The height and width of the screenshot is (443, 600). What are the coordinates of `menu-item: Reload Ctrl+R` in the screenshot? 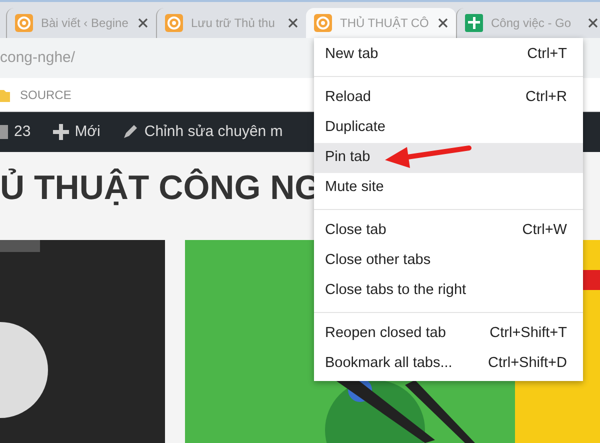 It's located at (448, 98).